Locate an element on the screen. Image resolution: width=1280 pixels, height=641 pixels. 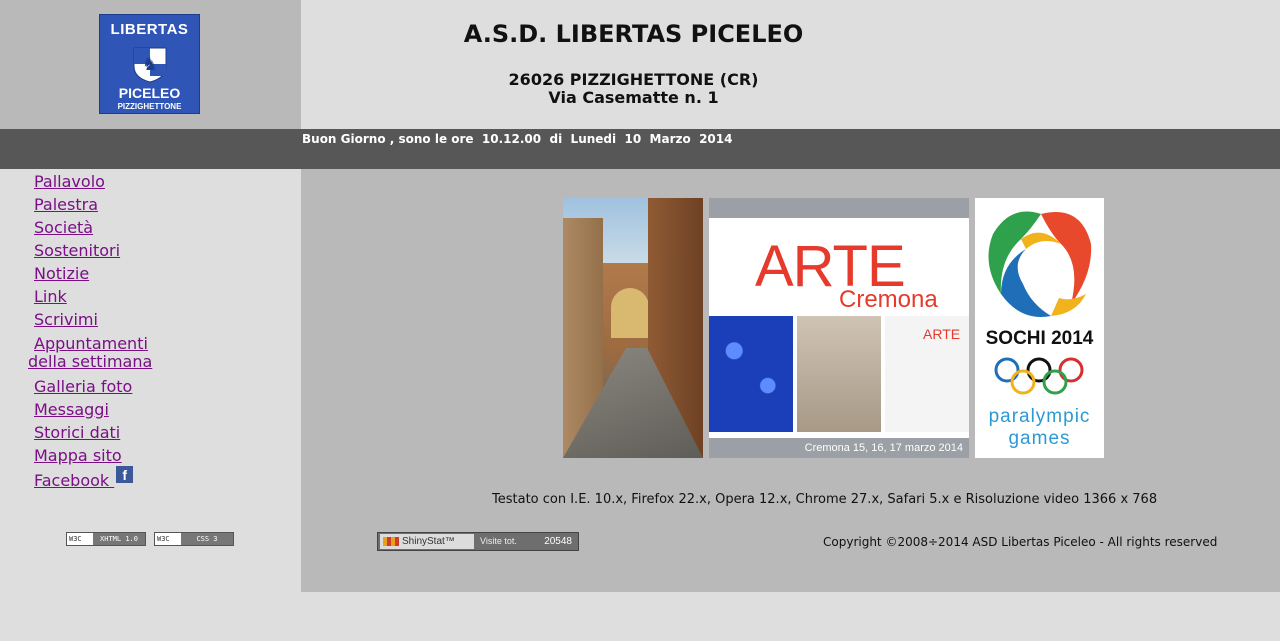
page-title: A.S.D. LIBERTAS PICELEO is located at coordinates (633, 34).